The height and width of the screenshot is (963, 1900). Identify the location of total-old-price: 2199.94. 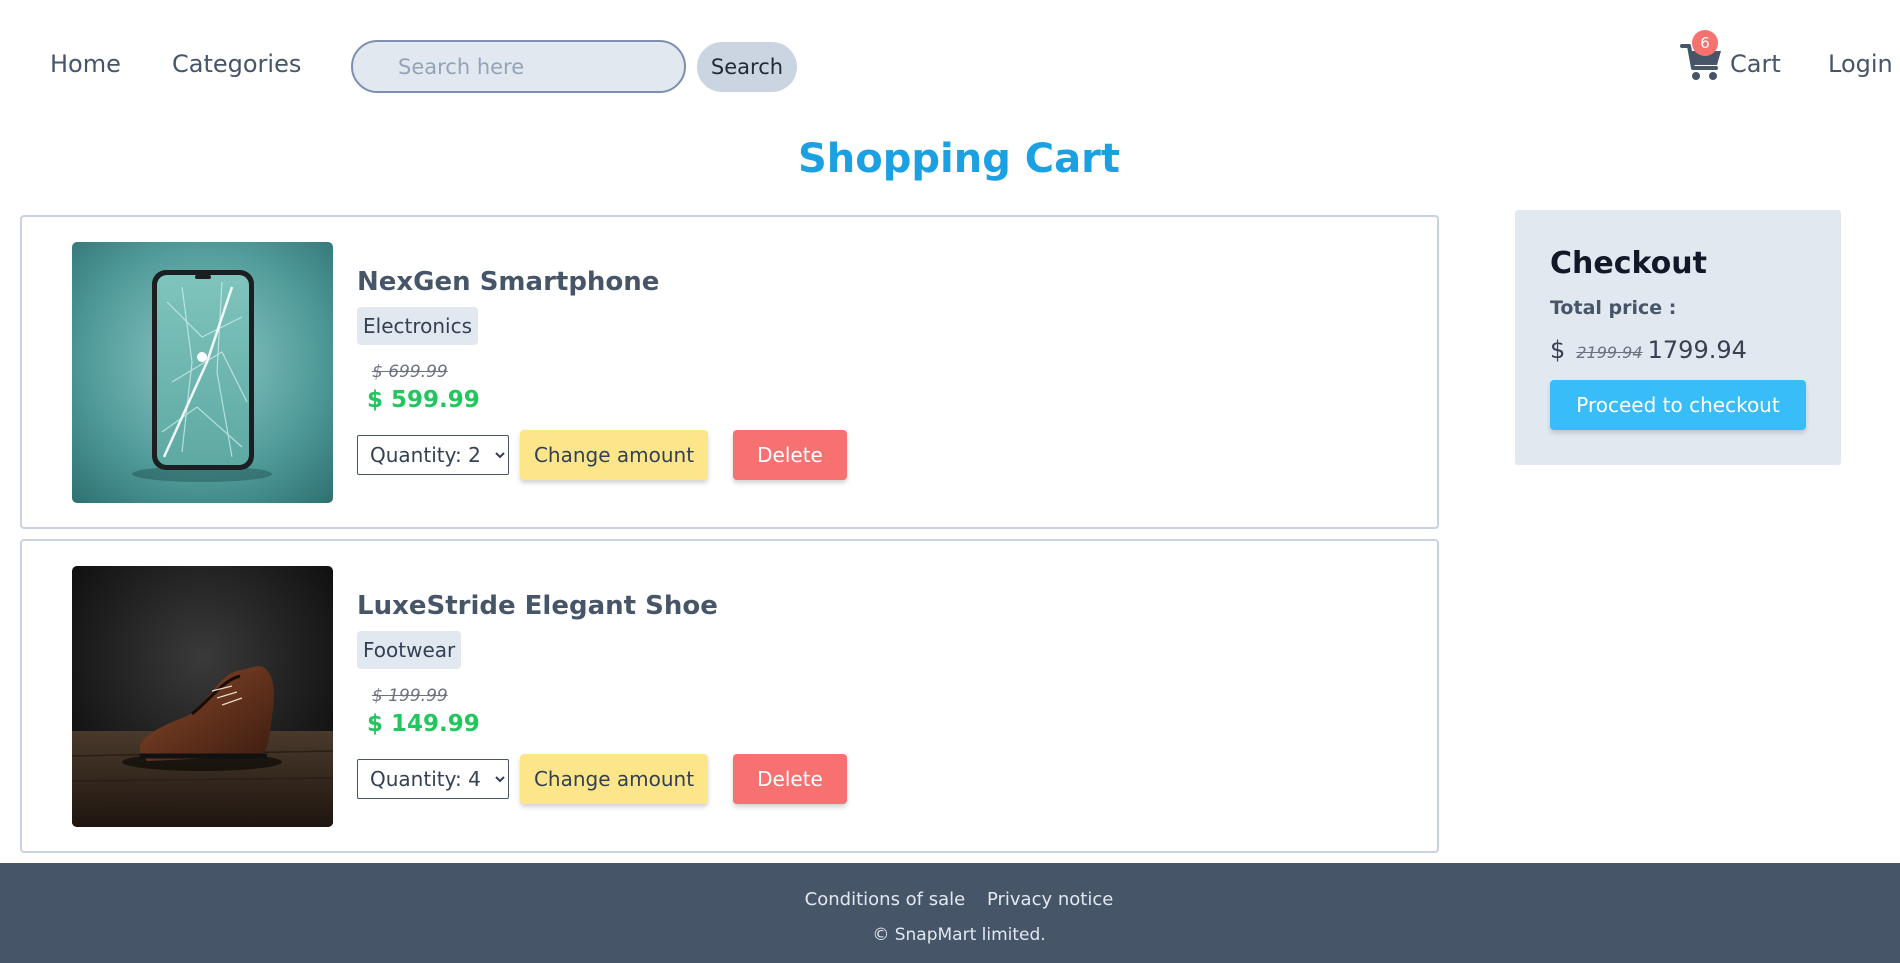
(1609, 352).